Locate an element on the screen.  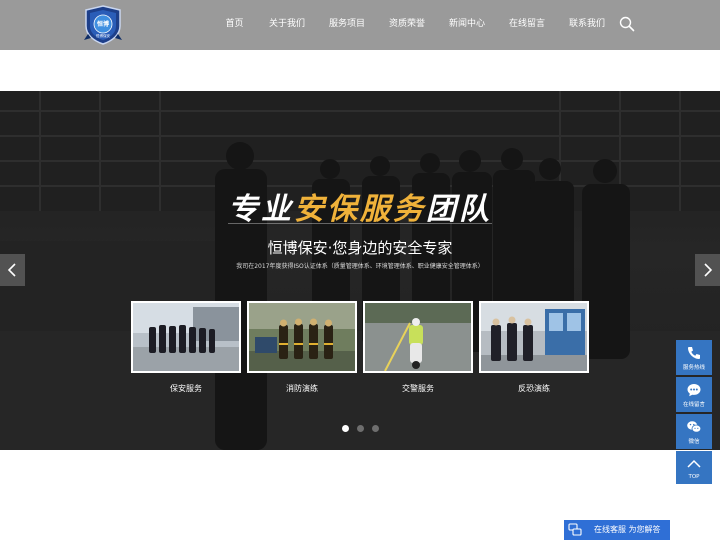
headline-divider is located at coordinates (360, 223).